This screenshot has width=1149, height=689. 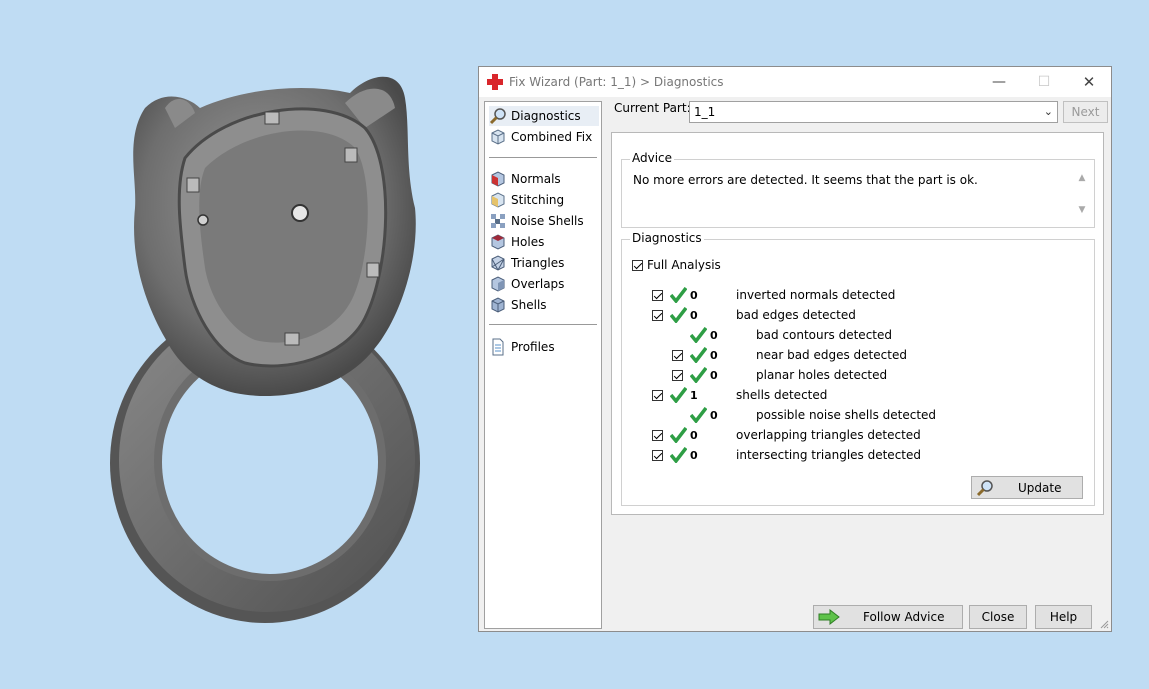 I want to click on nav-item-profiles: Profiles, so click(x=544, y=347).